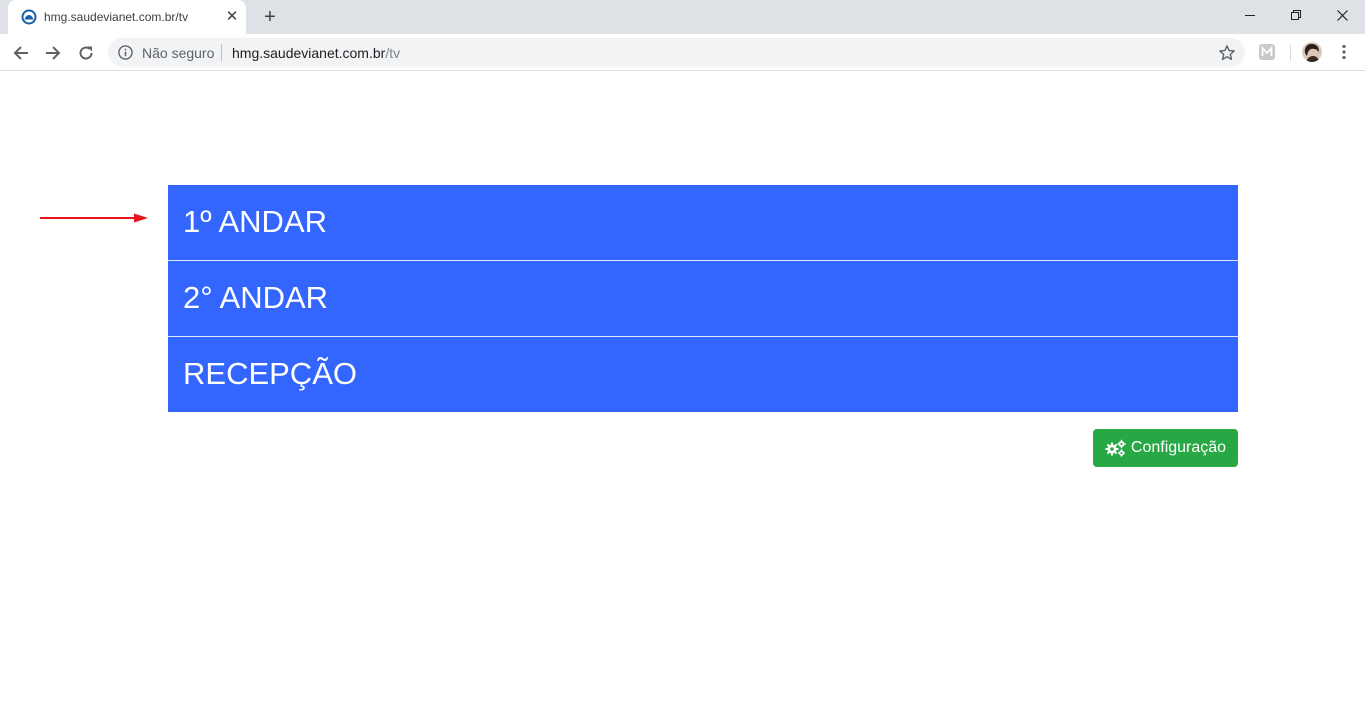 This screenshot has width=1365, height=725. I want to click on url-text: hmg.saudevianet.com.br/tv, so click(316, 53).